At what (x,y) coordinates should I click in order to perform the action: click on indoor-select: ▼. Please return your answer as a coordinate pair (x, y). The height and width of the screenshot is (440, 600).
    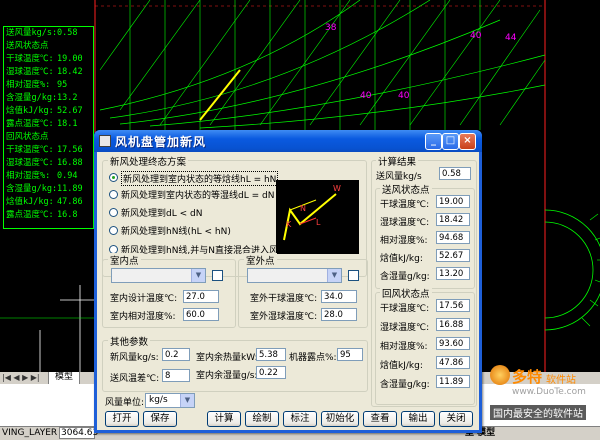
    Looking at the image, I should click on (158, 275).